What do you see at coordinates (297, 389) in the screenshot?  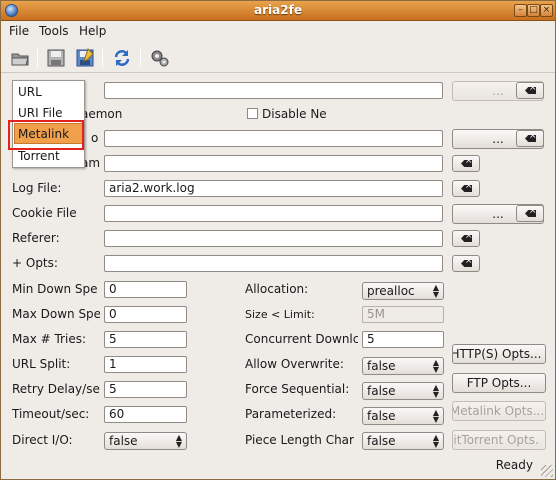 I see `force-sequential-label: Force Sequential:` at bounding box center [297, 389].